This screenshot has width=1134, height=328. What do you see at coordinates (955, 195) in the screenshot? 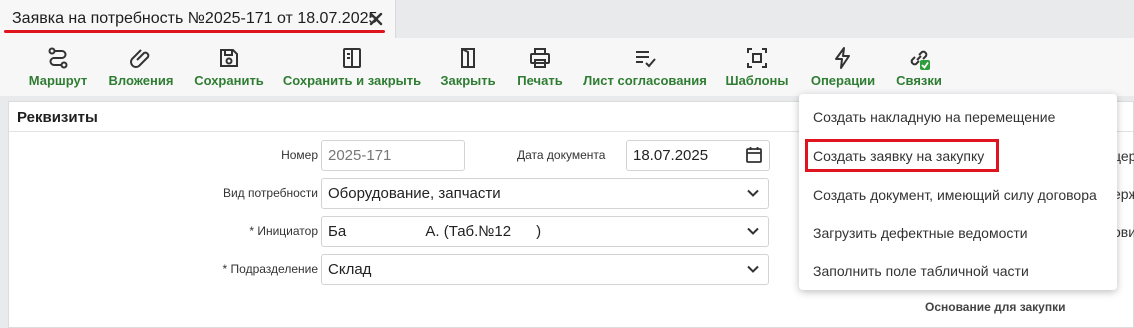
I see `menu-item-create-contract-document: Создать документ, имеющий силу договора` at bounding box center [955, 195].